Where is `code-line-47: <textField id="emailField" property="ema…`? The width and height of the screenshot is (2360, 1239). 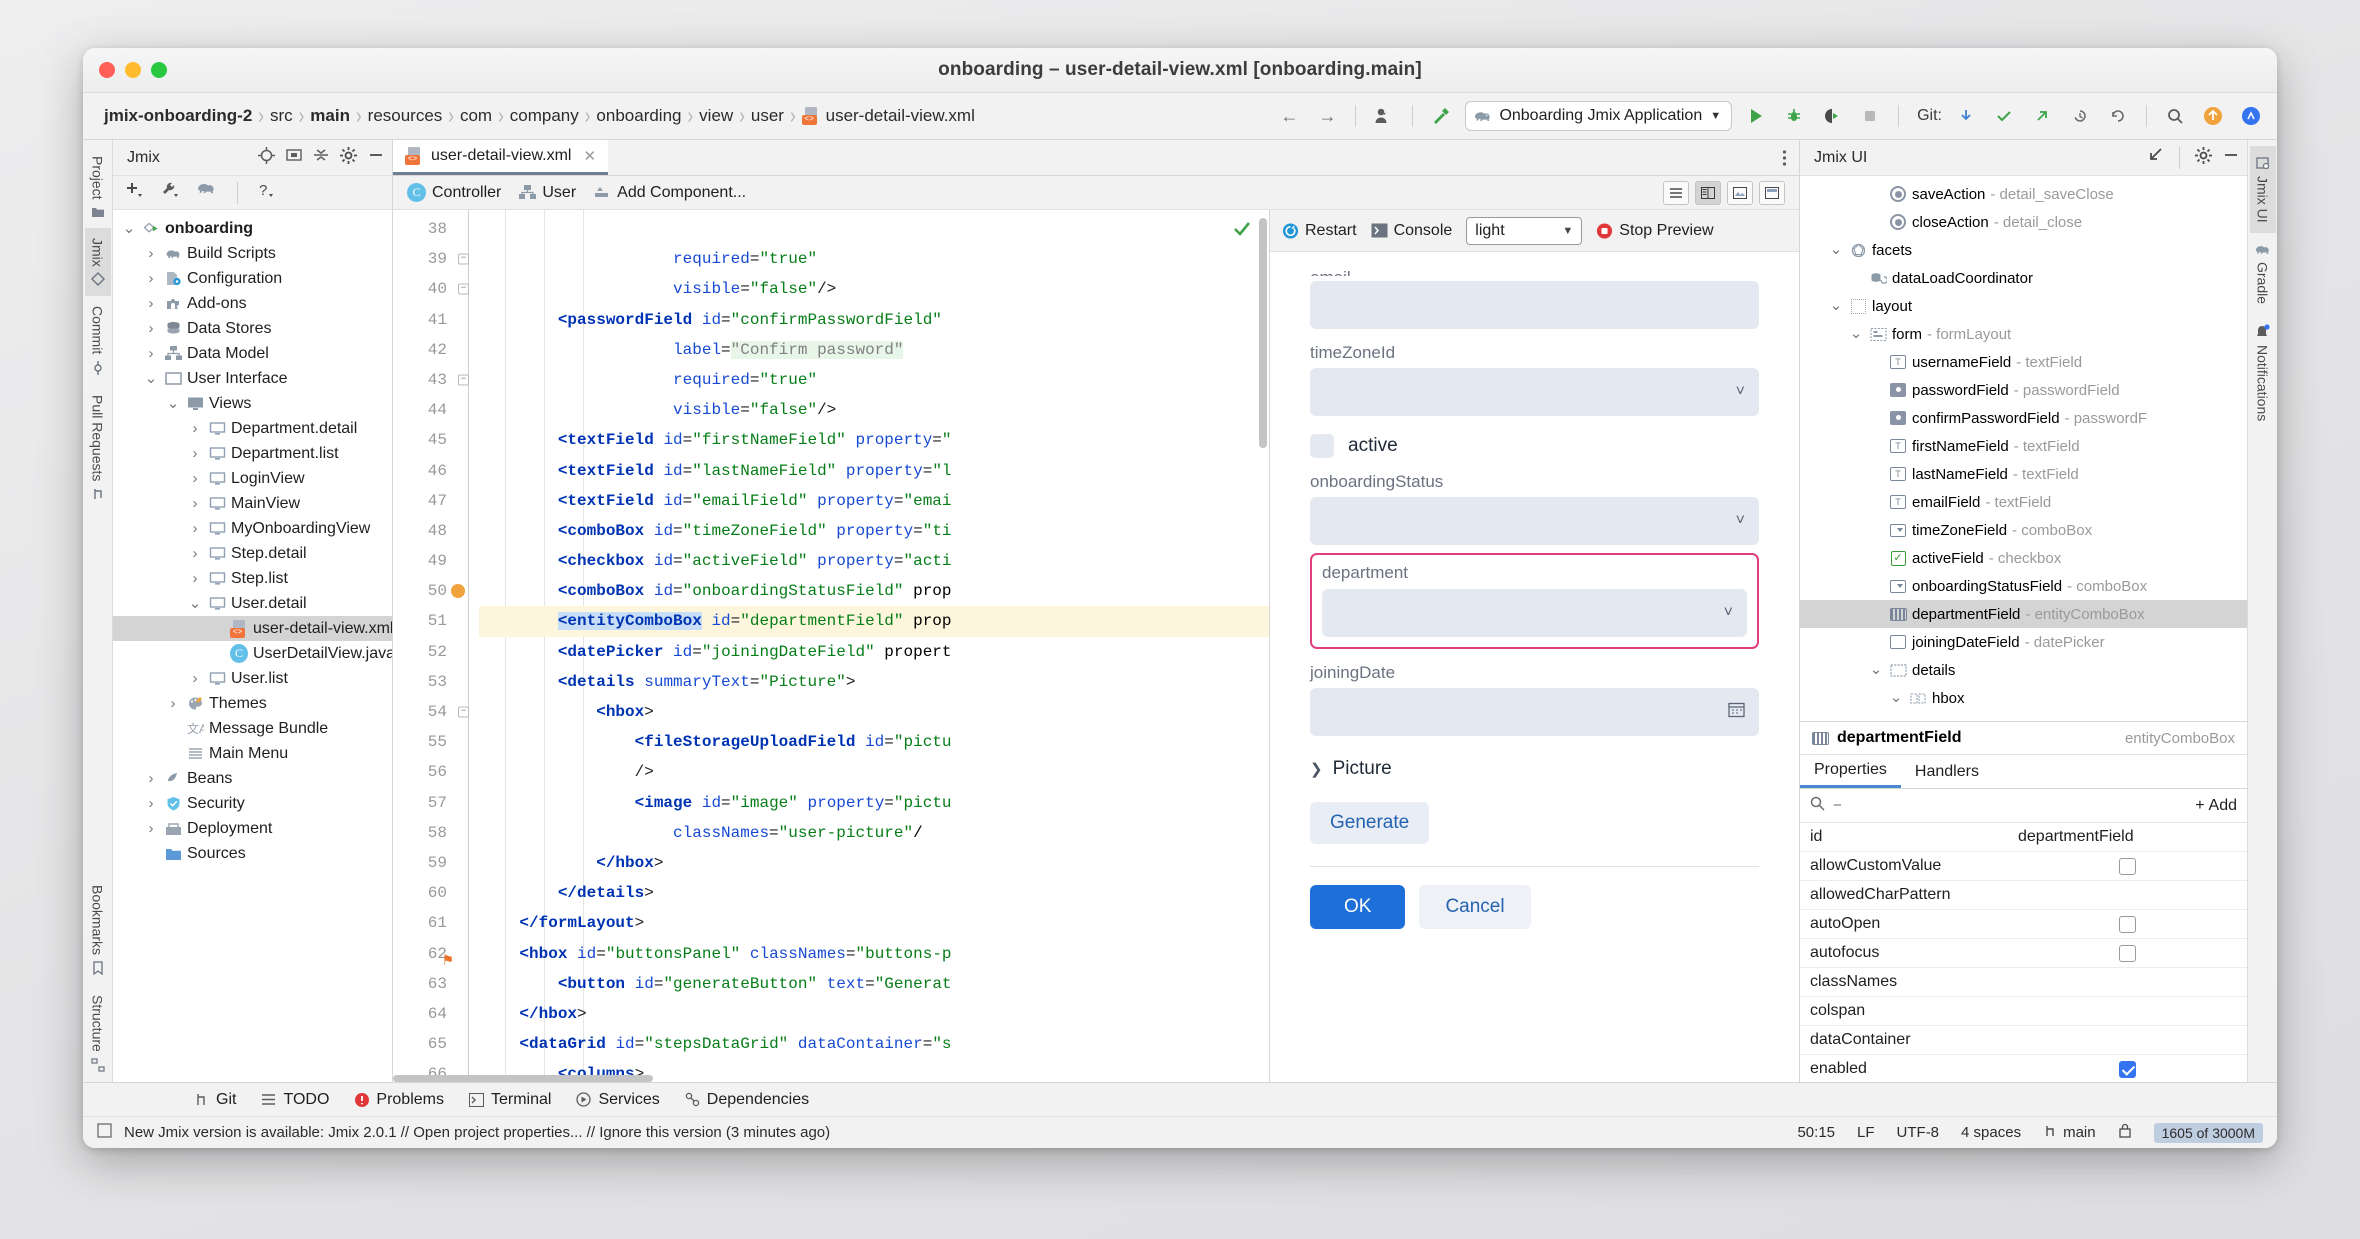
code-line-47: <textField id="emailField" property="ema… is located at coordinates (874, 501).